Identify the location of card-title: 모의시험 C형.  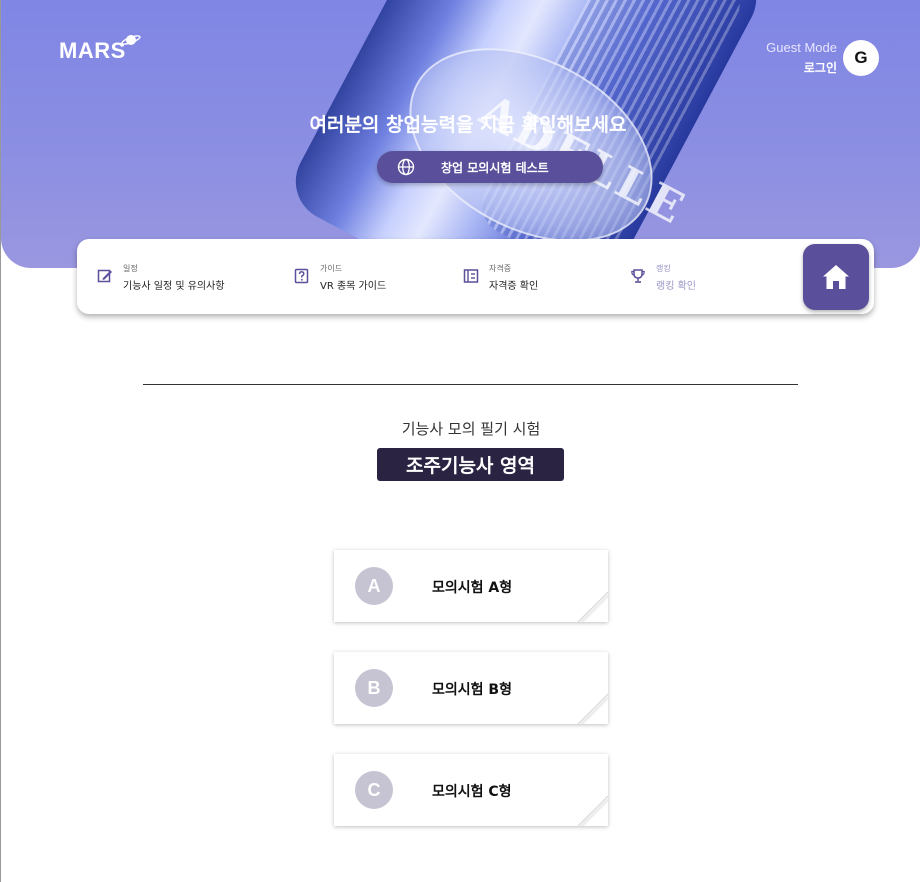
(472, 792).